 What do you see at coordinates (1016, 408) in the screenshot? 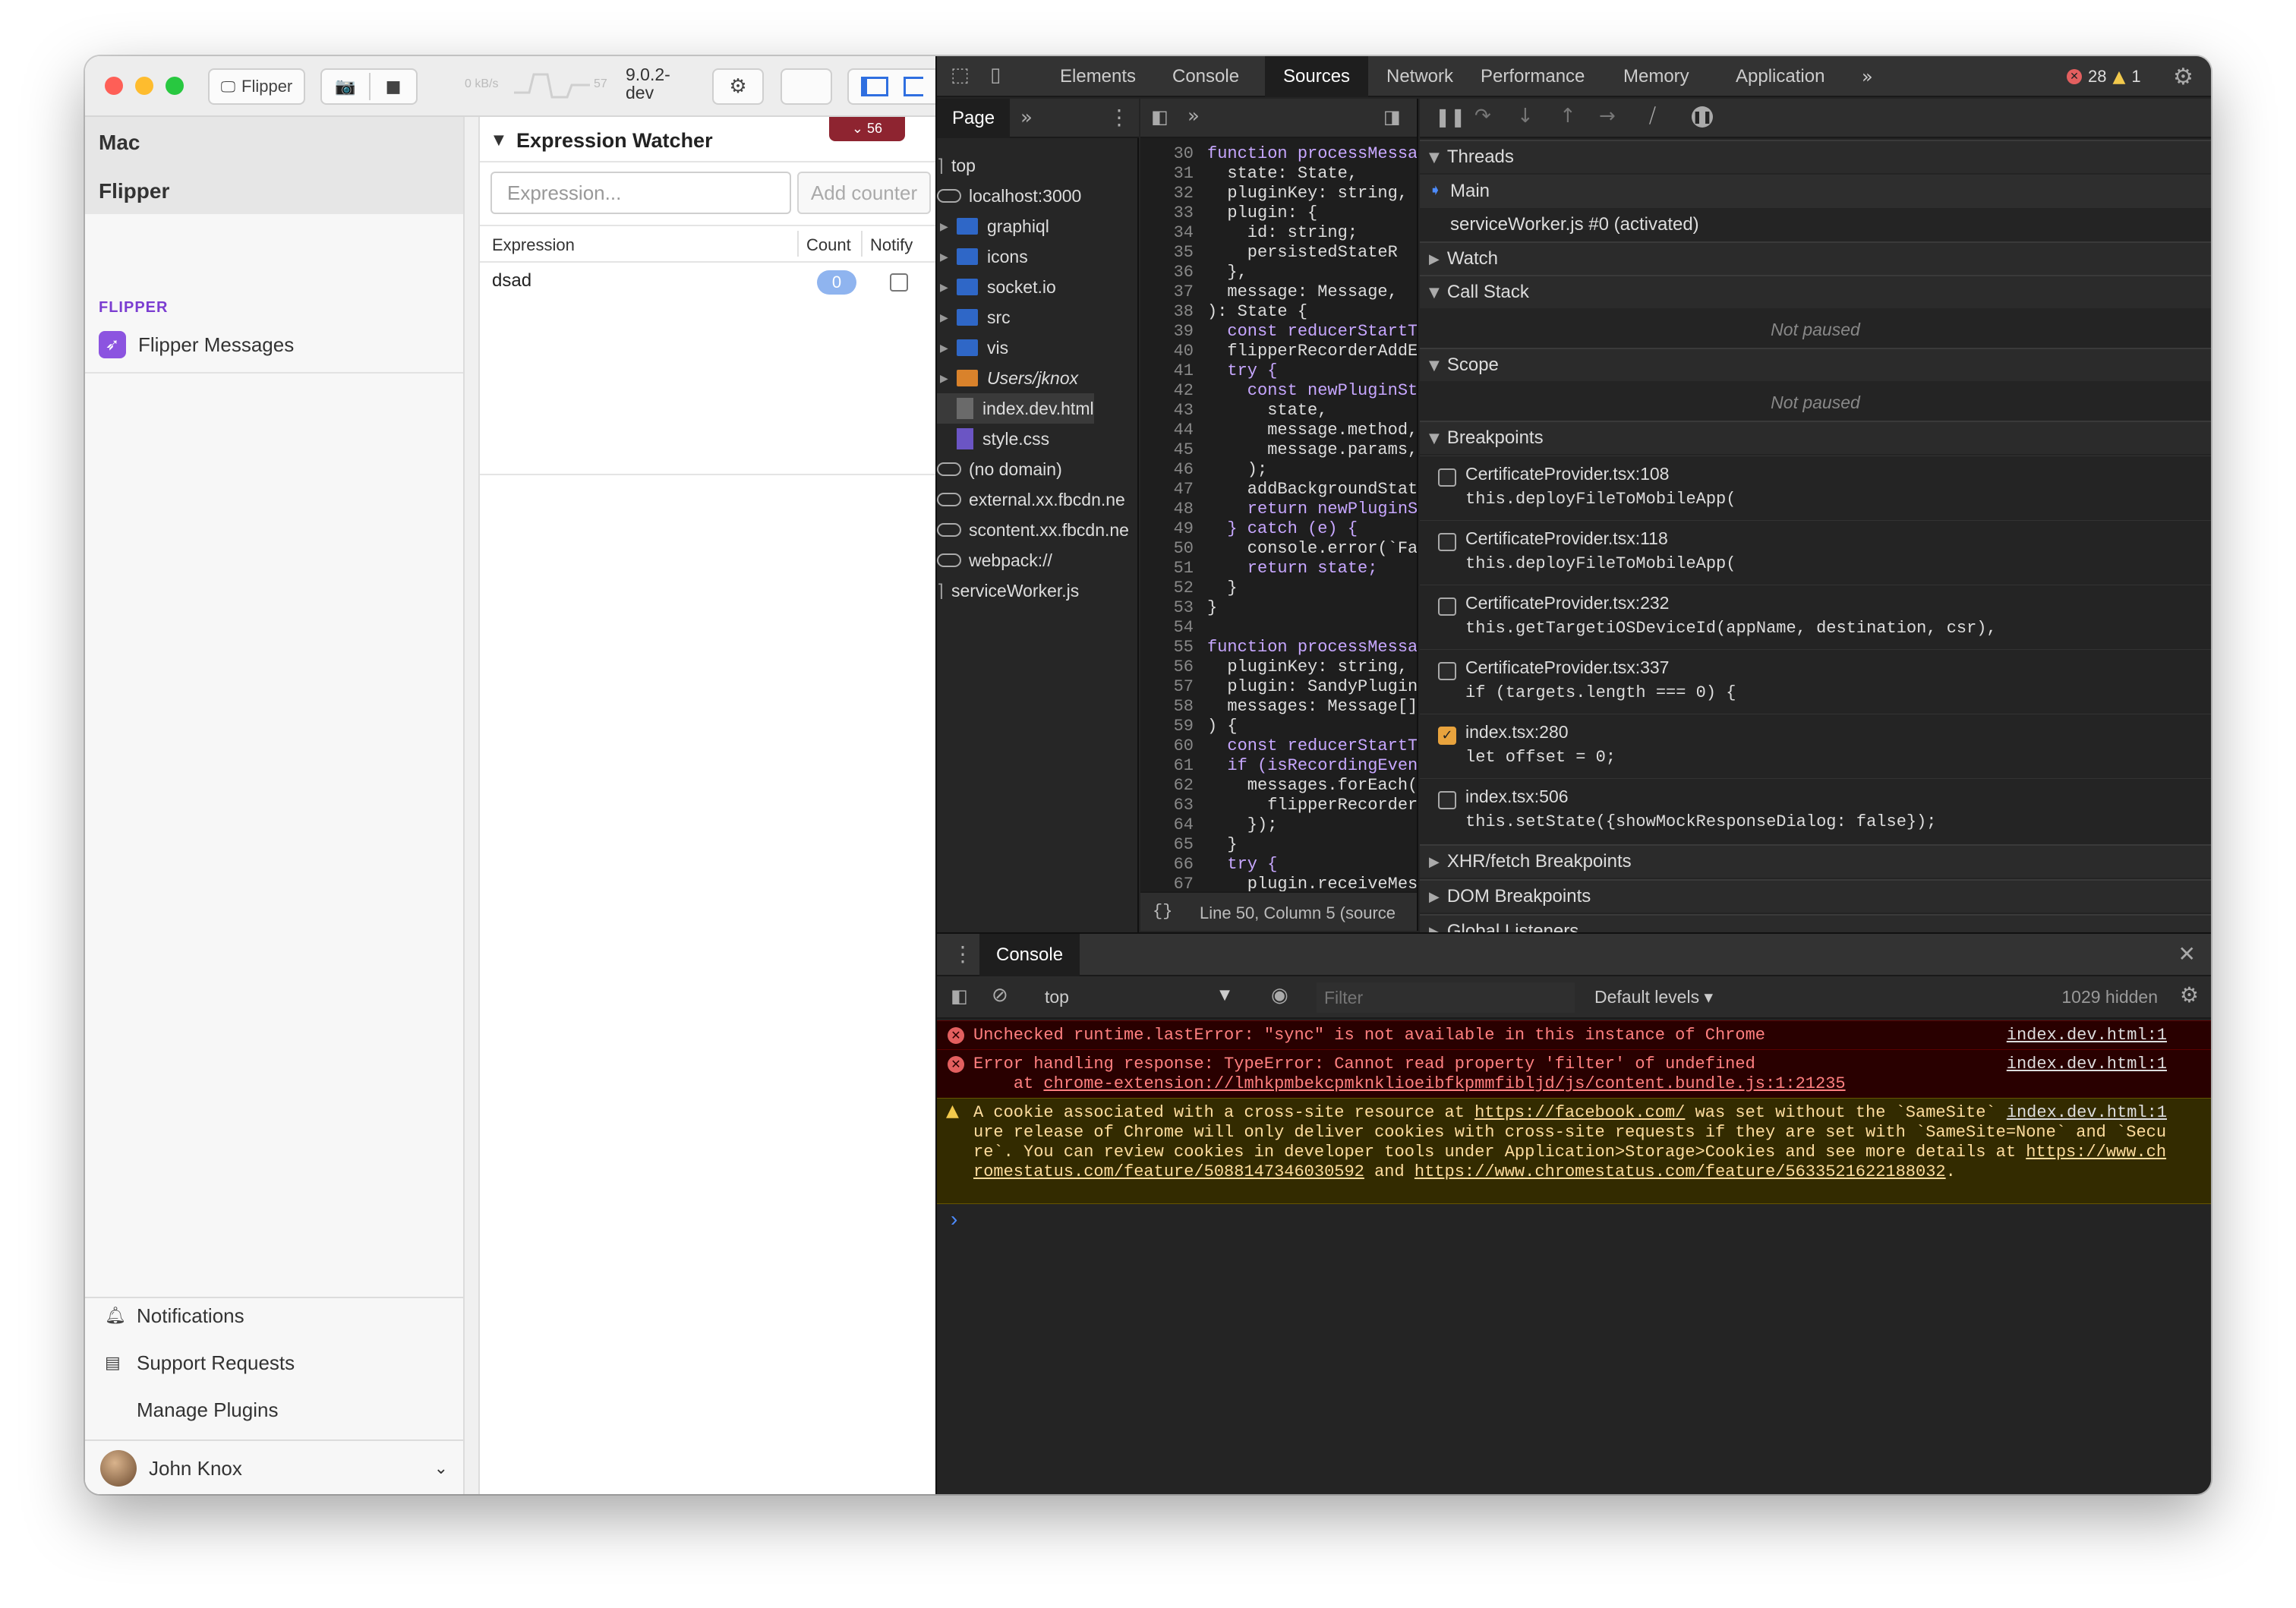
I see `tree-item: index.dev.html` at bounding box center [1016, 408].